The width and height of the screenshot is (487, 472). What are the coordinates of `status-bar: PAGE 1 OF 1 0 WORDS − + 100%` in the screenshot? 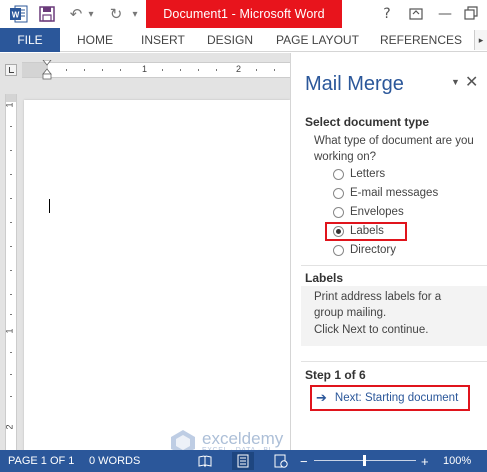 It's located at (243, 461).